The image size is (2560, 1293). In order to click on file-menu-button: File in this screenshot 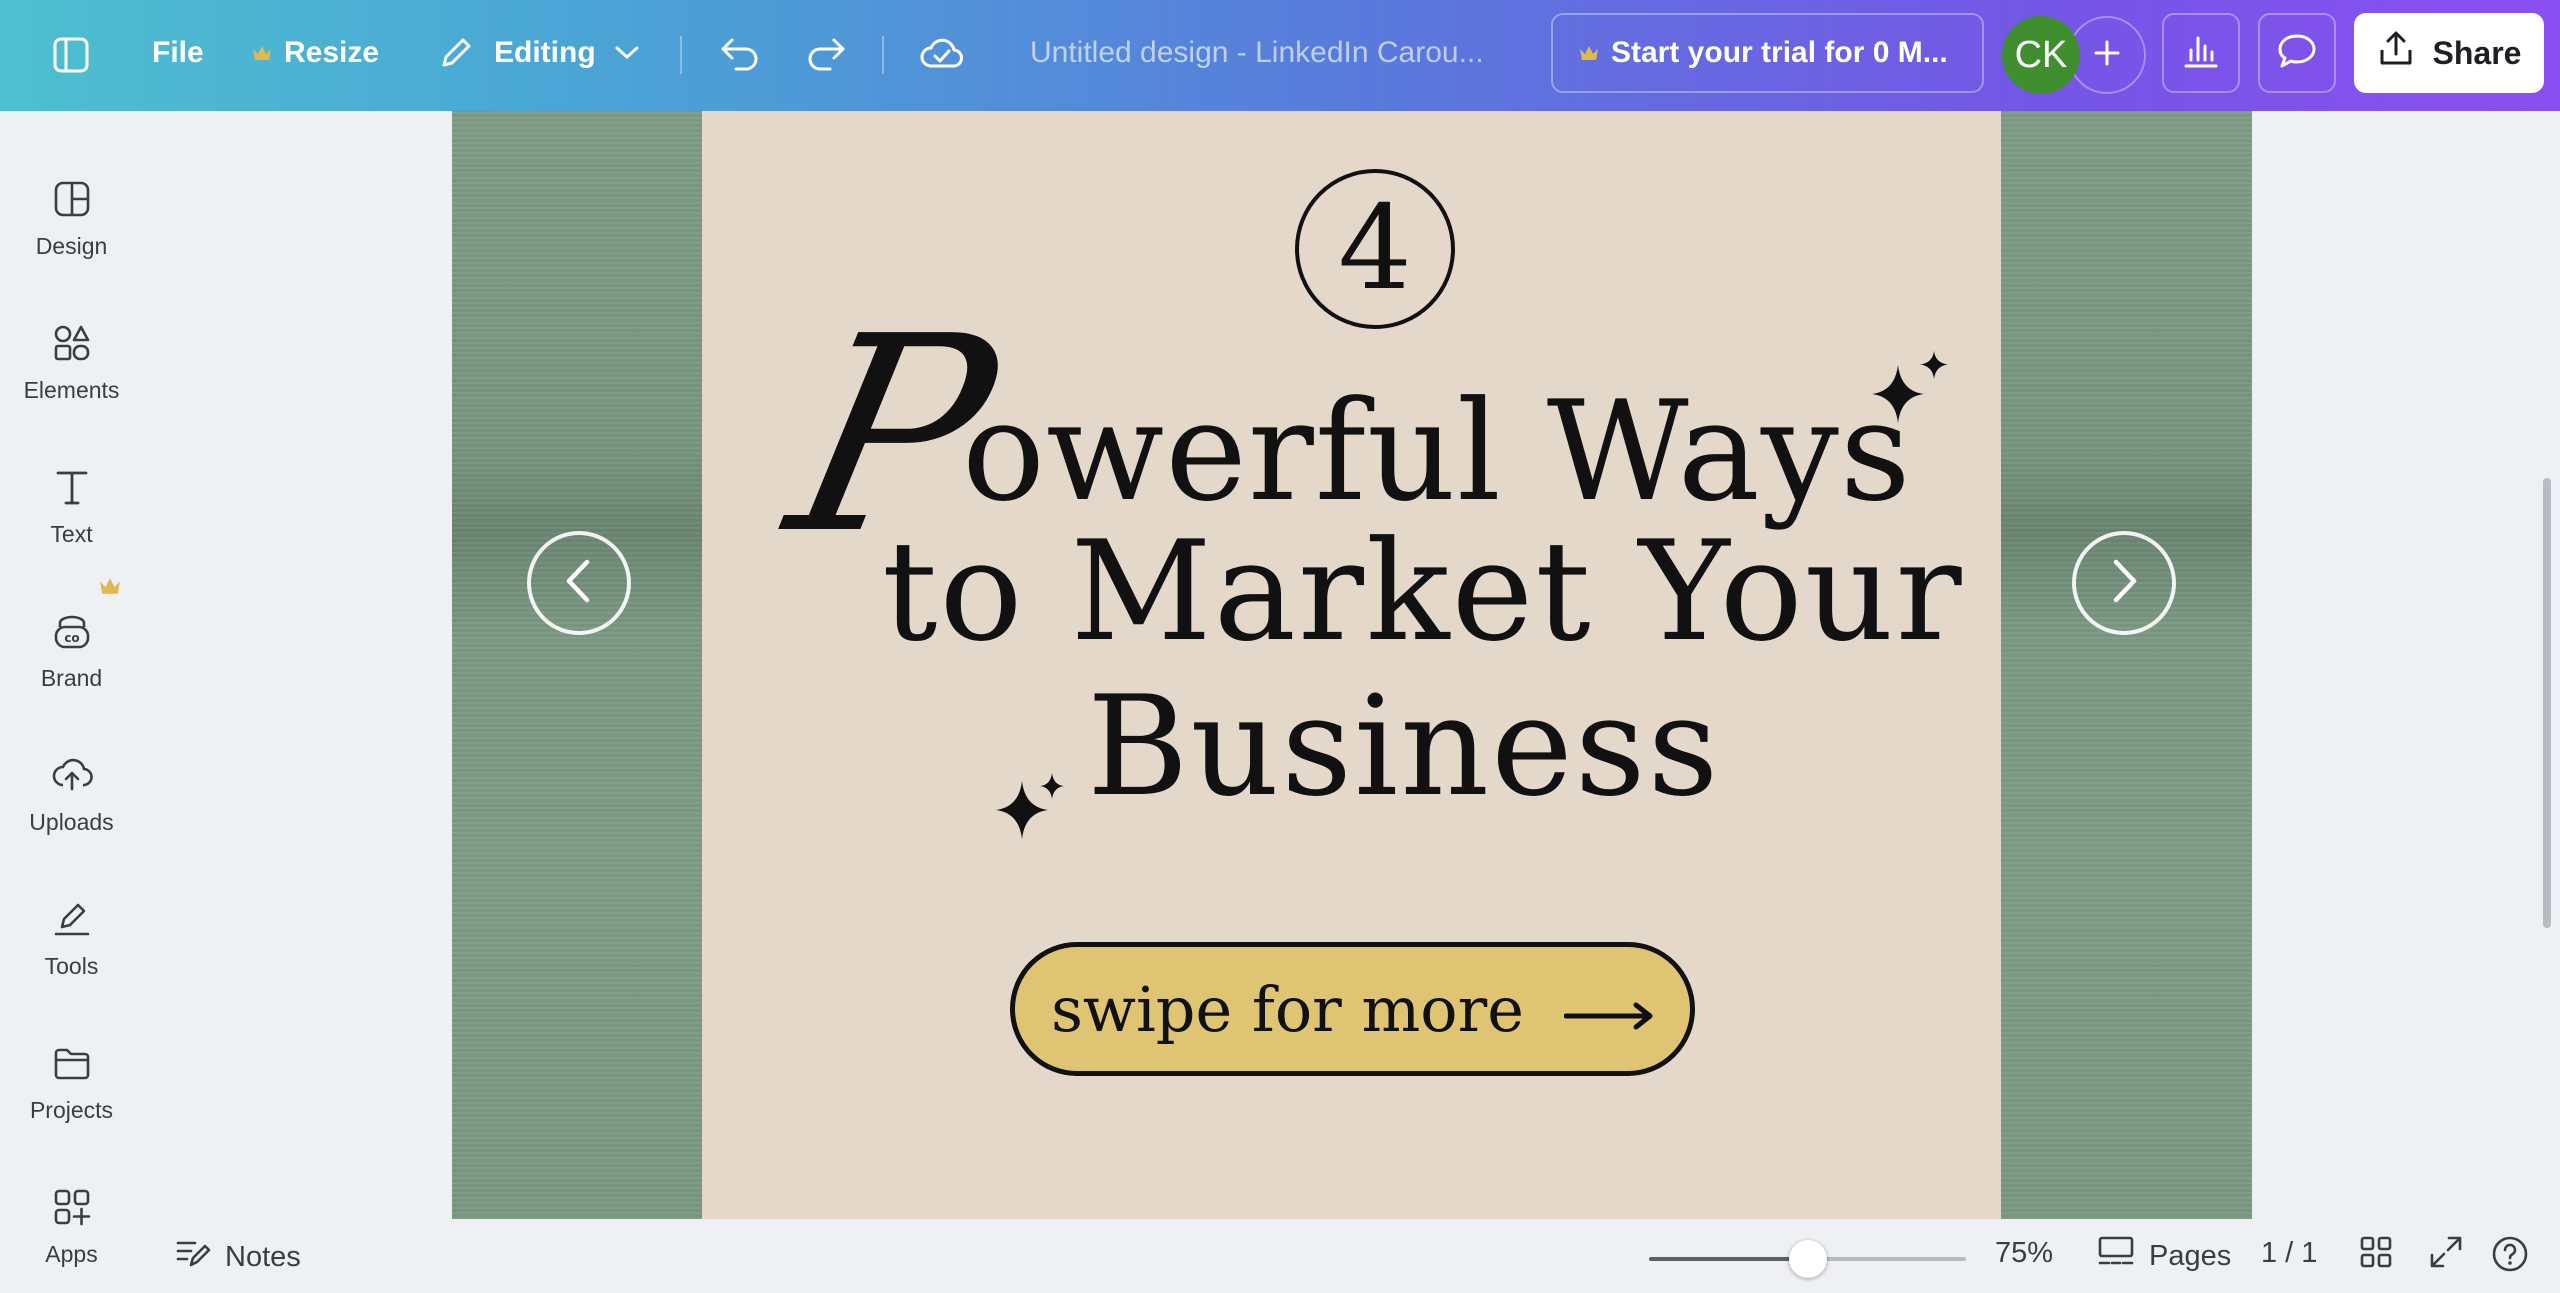, I will do `click(178, 53)`.